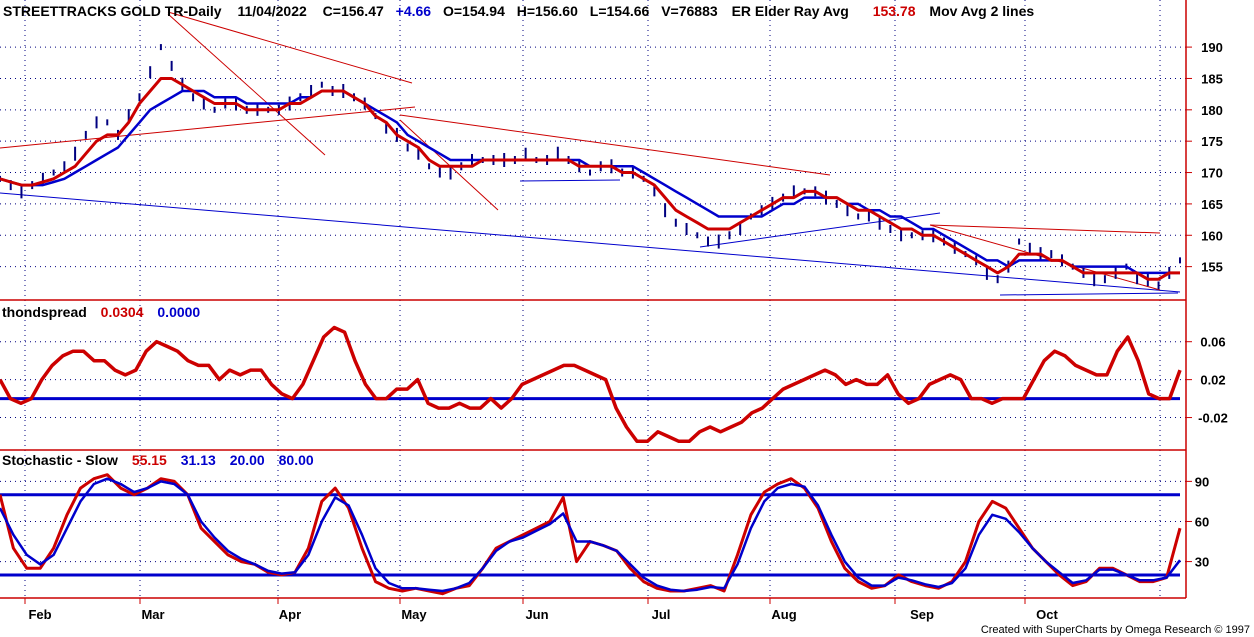 Image resolution: width=1254 pixels, height=637 pixels. I want to click on month-label: Sep, so click(922, 614).